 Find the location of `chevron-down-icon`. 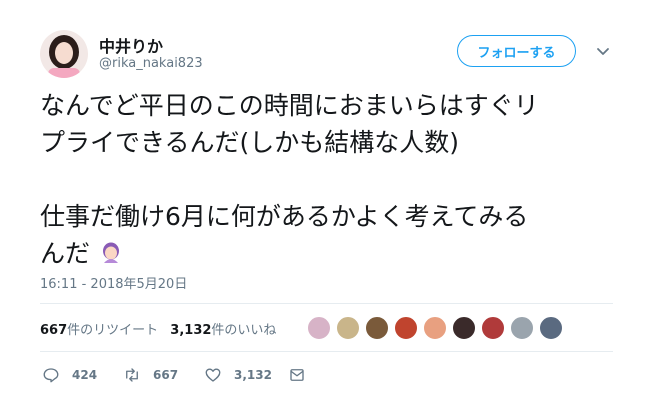

chevron-down-icon is located at coordinates (603, 51).